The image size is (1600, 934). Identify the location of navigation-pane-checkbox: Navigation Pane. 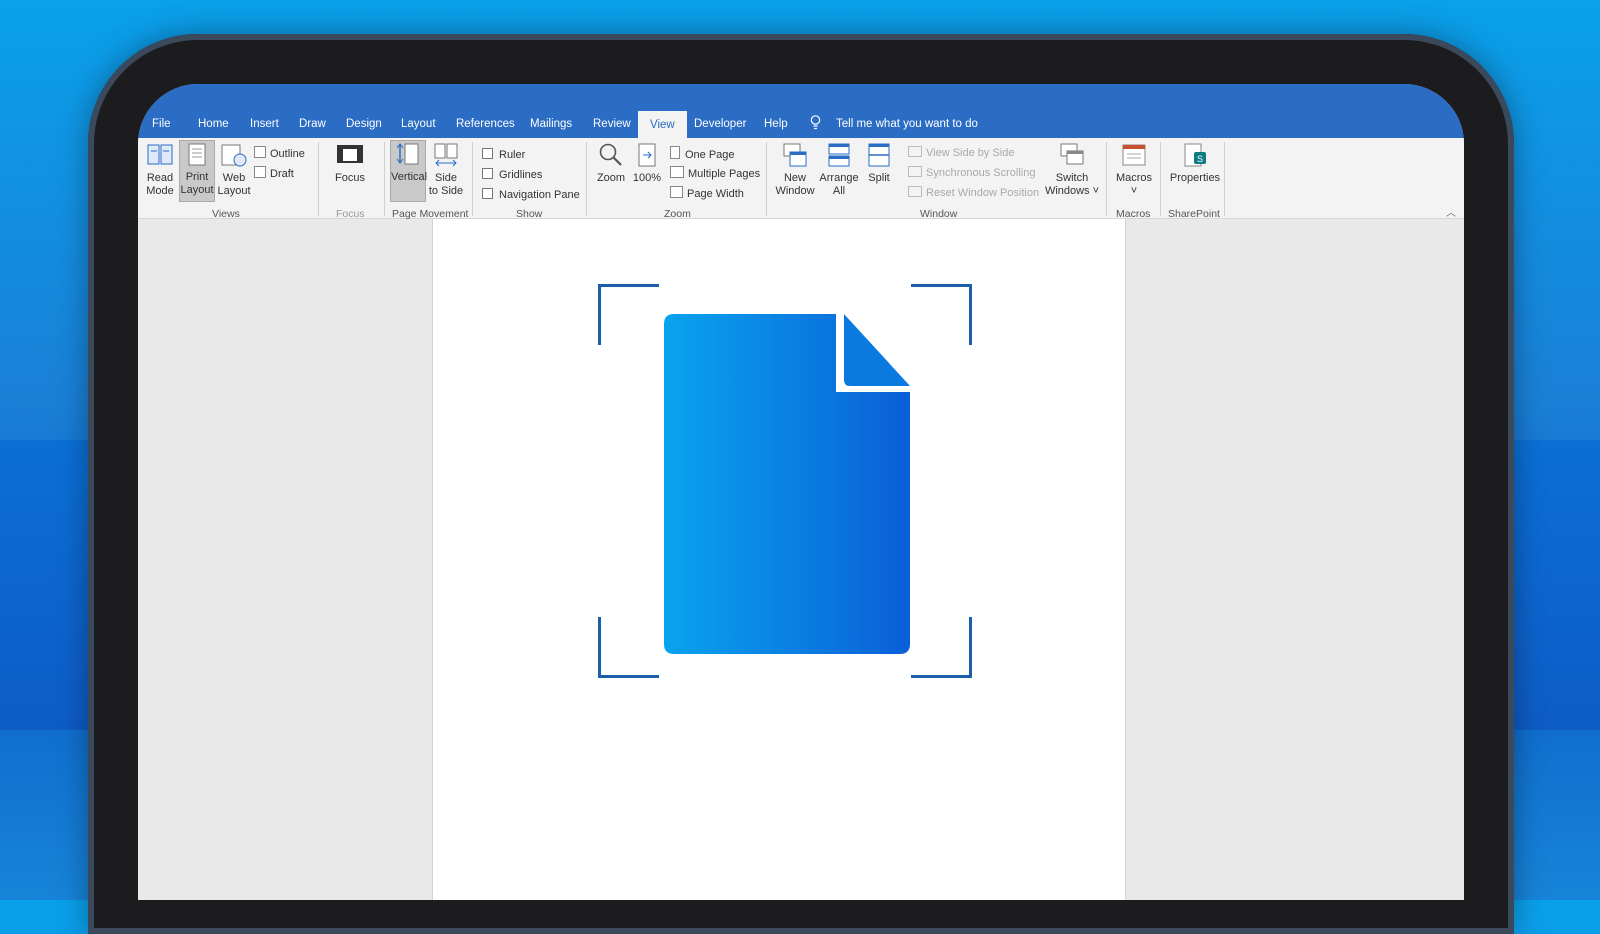
(531, 194).